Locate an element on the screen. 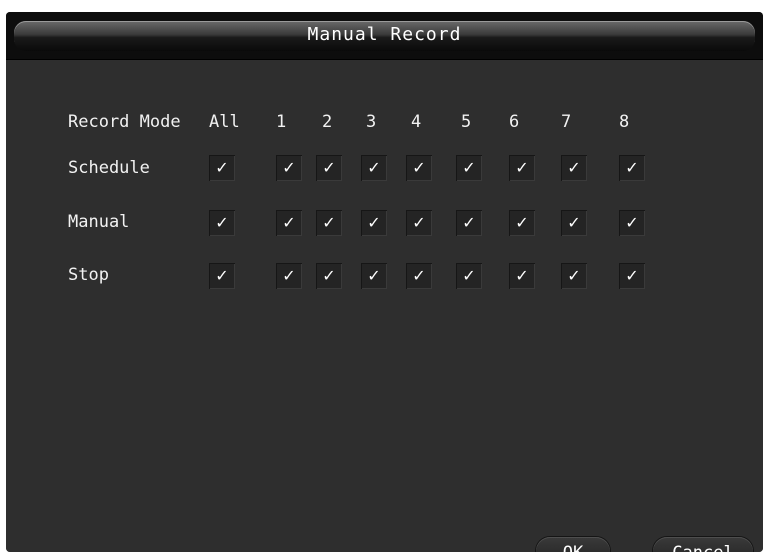  row-label-stop: Stop is located at coordinates (88, 275).